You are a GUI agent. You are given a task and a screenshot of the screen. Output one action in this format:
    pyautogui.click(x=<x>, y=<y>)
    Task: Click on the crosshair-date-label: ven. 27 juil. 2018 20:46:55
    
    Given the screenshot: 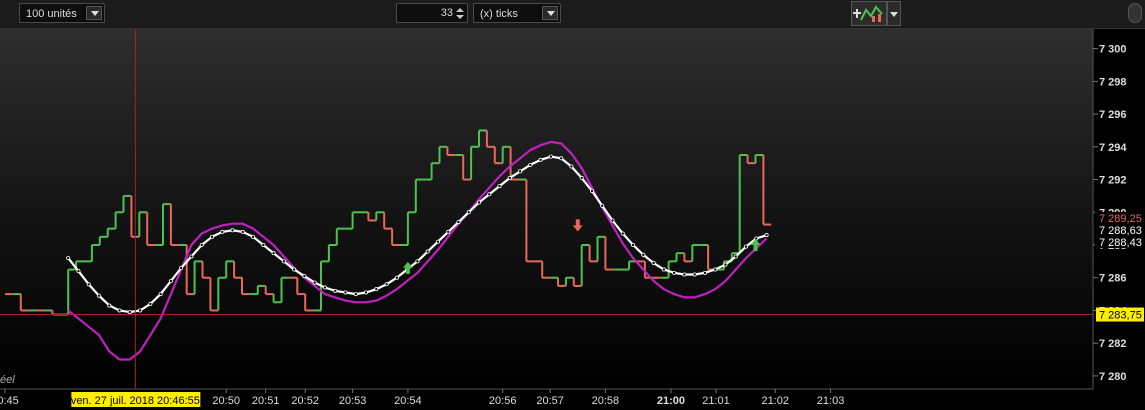 What is the action you would take?
    pyautogui.click(x=135, y=401)
    